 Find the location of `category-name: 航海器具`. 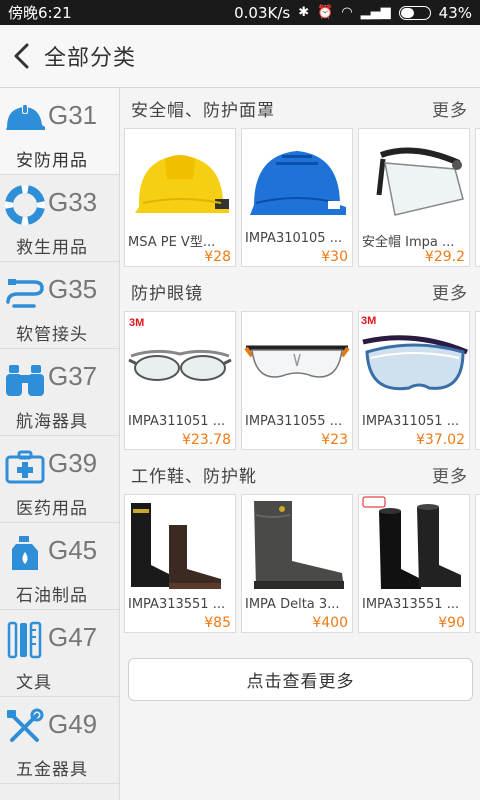

category-name: 航海器具 is located at coordinates (52, 422).